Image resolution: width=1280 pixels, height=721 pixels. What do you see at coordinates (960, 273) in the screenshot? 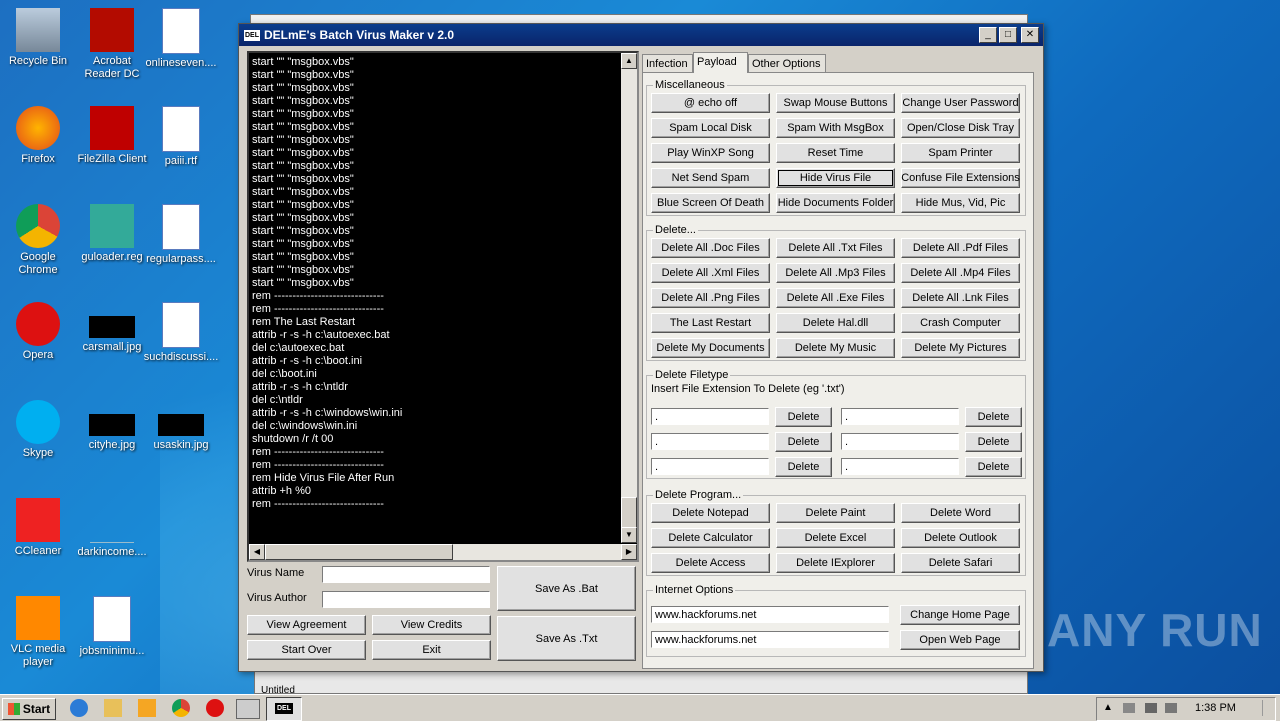
I see `delete-buttons-button: Delete All .Mp4 Files` at bounding box center [960, 273].